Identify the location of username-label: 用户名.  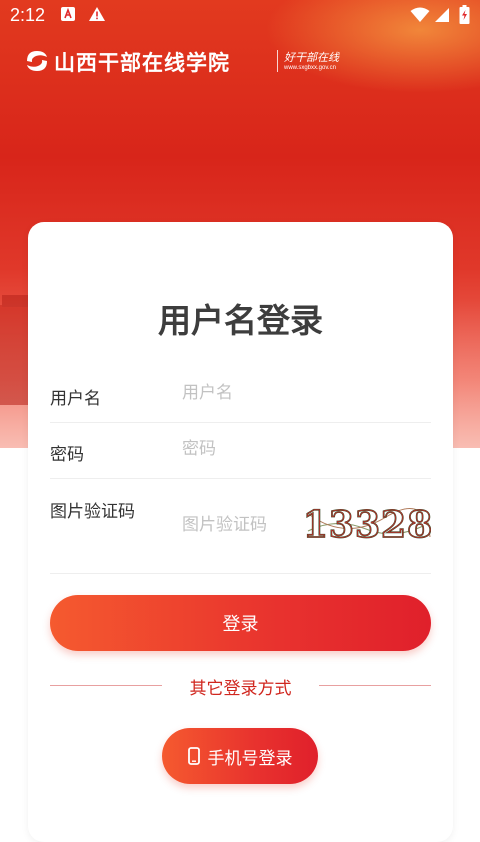
(75, 399).